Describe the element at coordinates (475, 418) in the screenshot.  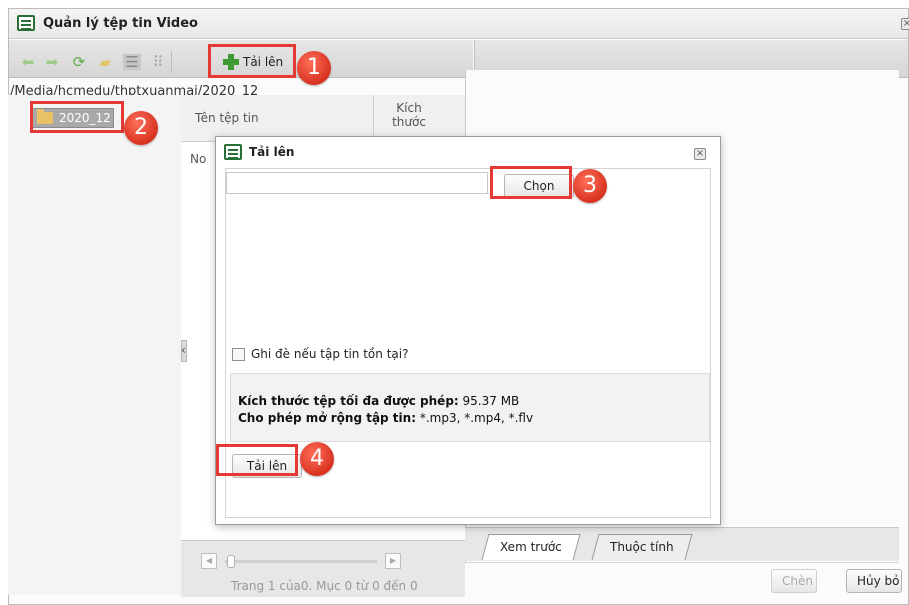
I see `extensions-value: *.mp3, *.mp4, *.flv` at that location.